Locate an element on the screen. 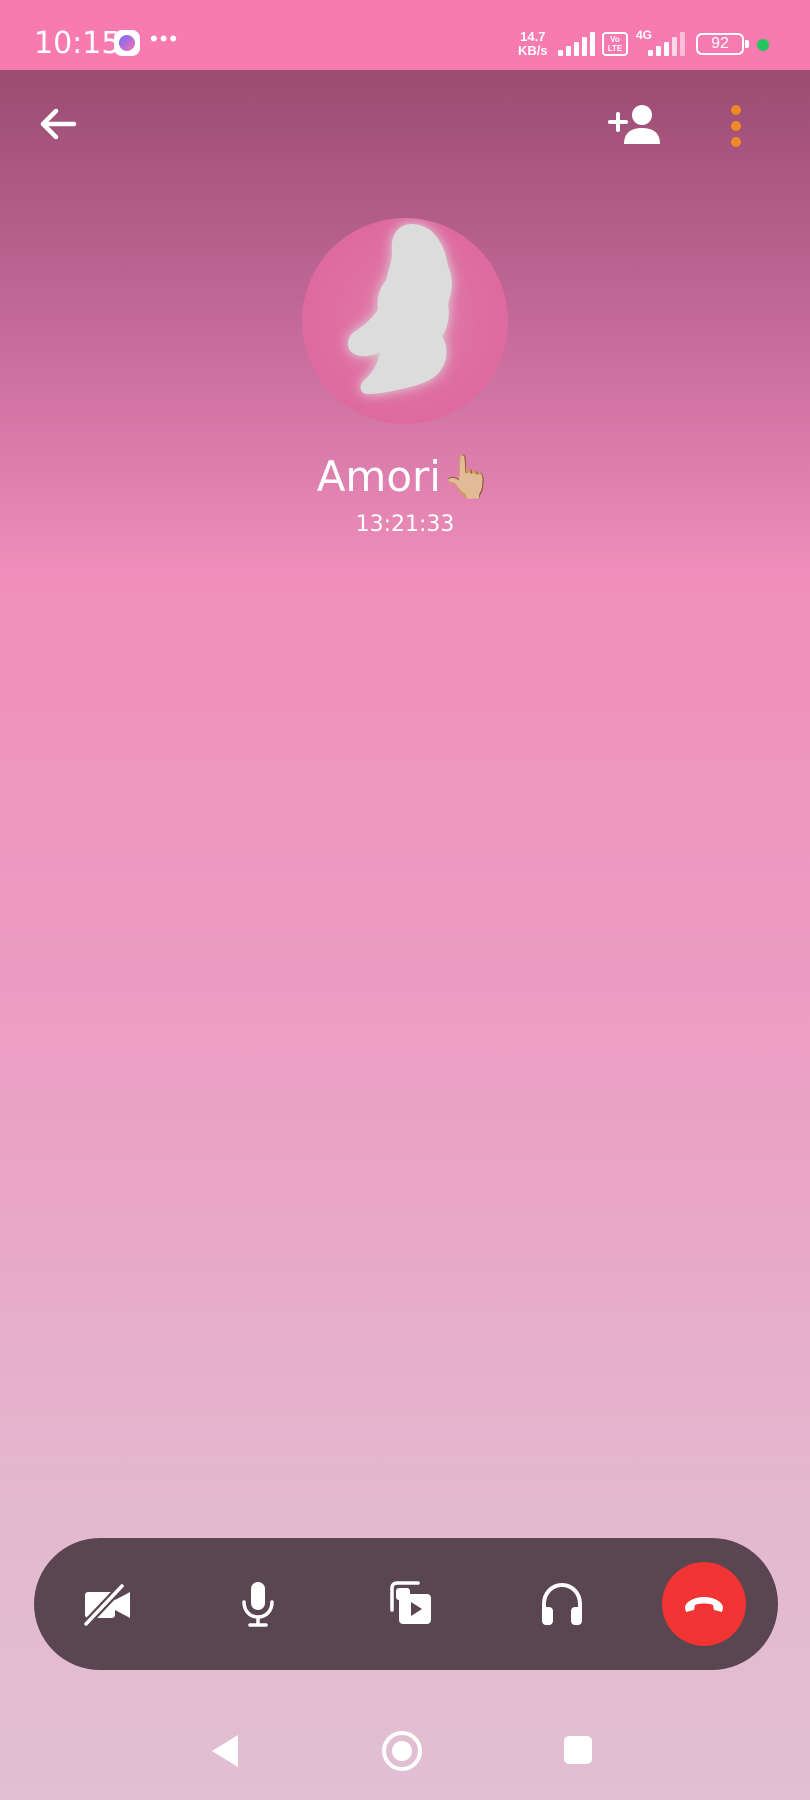  toggle-camera-button is located at coordinates (106, 1604).